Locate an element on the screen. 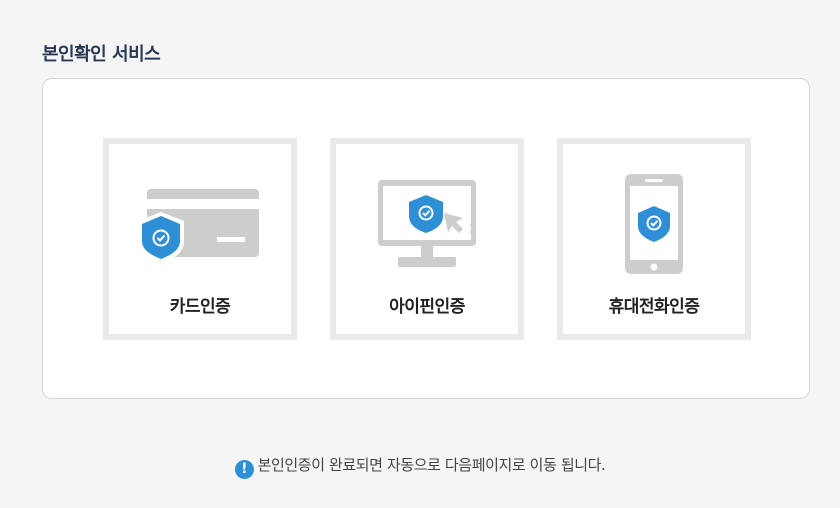 The image size is (840, 508). card-auth-label: 카드인증 is located at coordinates (200, 307).